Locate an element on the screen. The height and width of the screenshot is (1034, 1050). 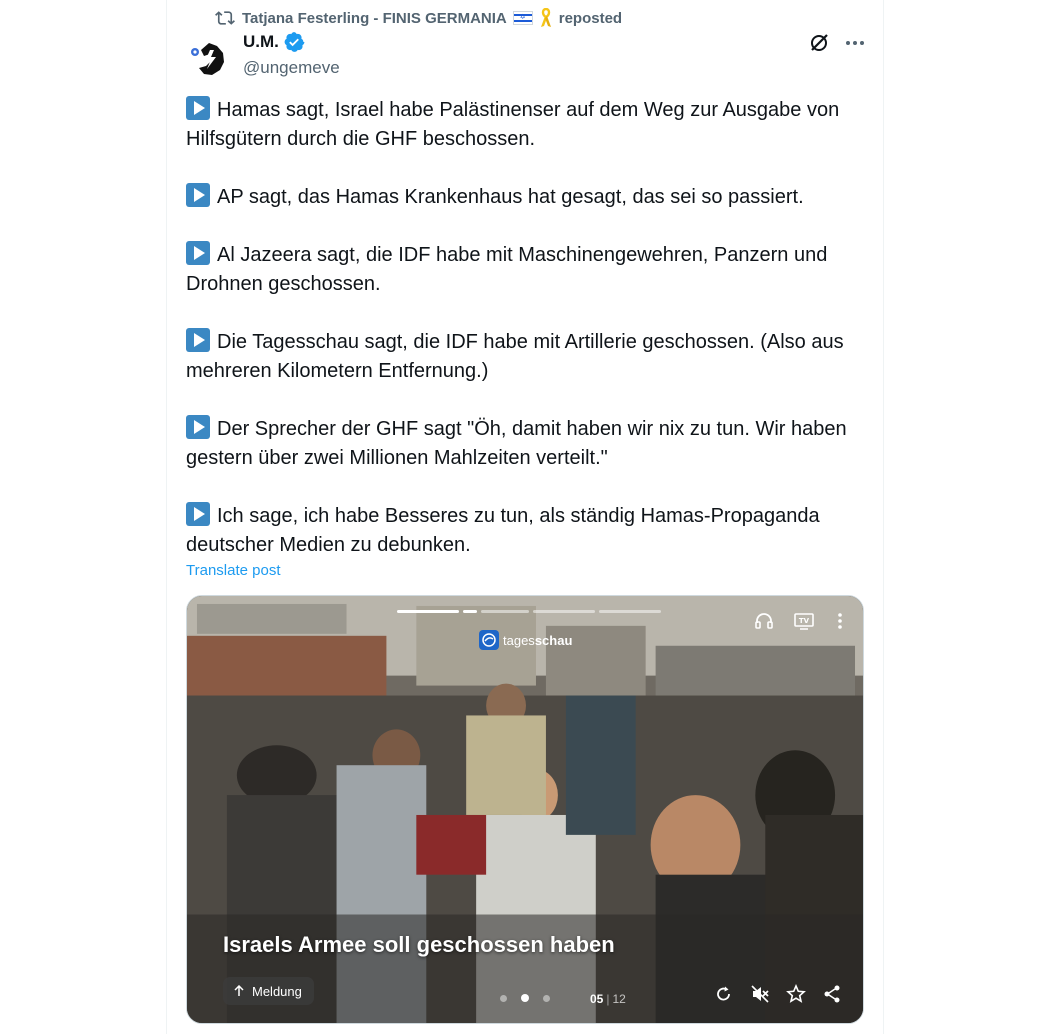
israel-flag-icon: ✡ is located at coordinates (522, 18).